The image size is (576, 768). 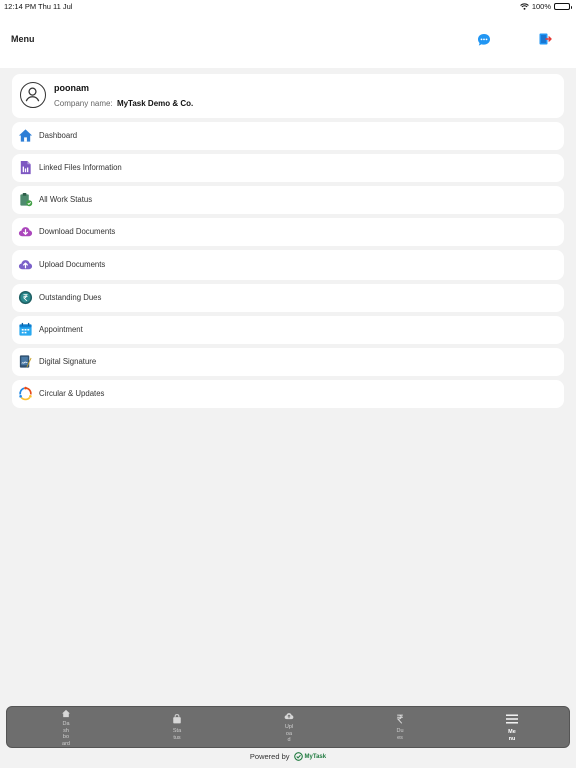 What do you see at coordinates (288, 394) in the screenshot?
I see `menu-item-circular-updates: Circular & Updates` at bounding box center [288, 394].